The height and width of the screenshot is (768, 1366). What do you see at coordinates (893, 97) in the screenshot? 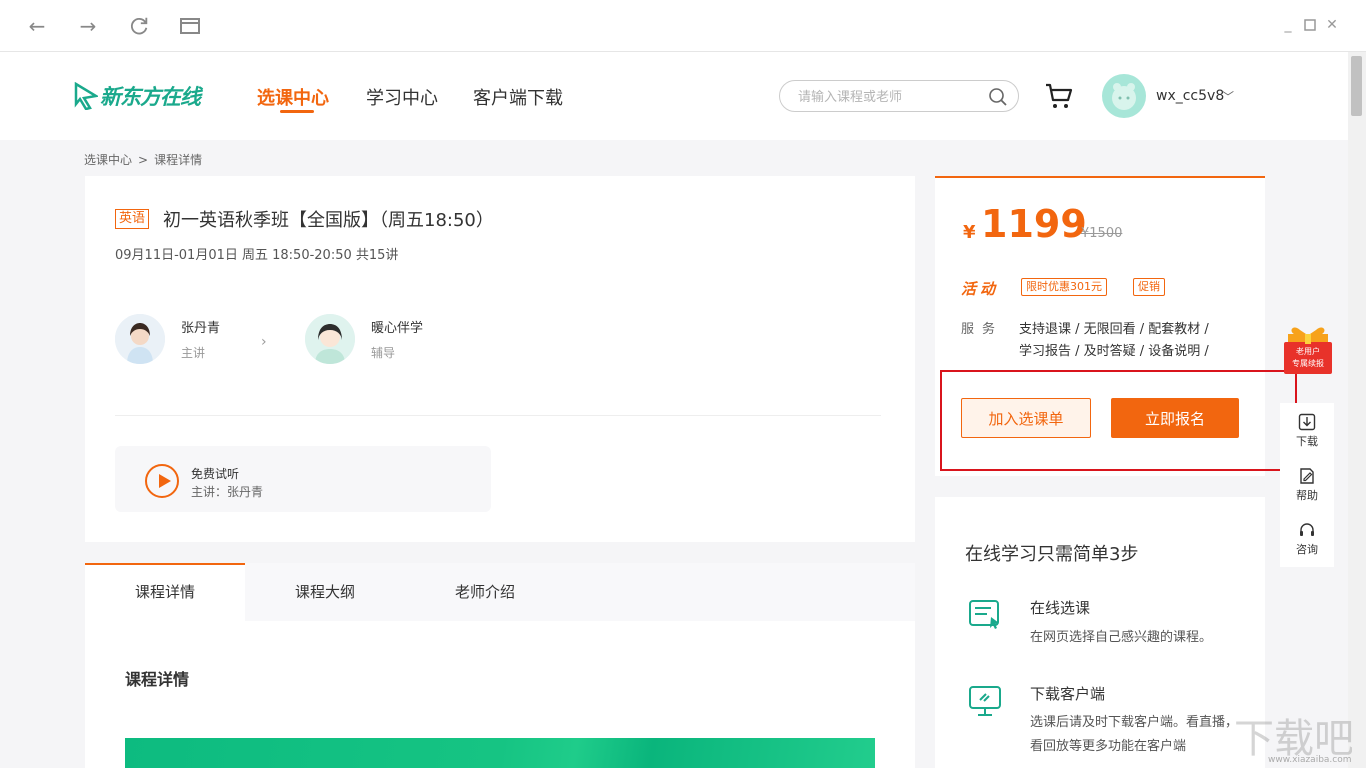
I see `search-input` at bounding box center [893, 97].